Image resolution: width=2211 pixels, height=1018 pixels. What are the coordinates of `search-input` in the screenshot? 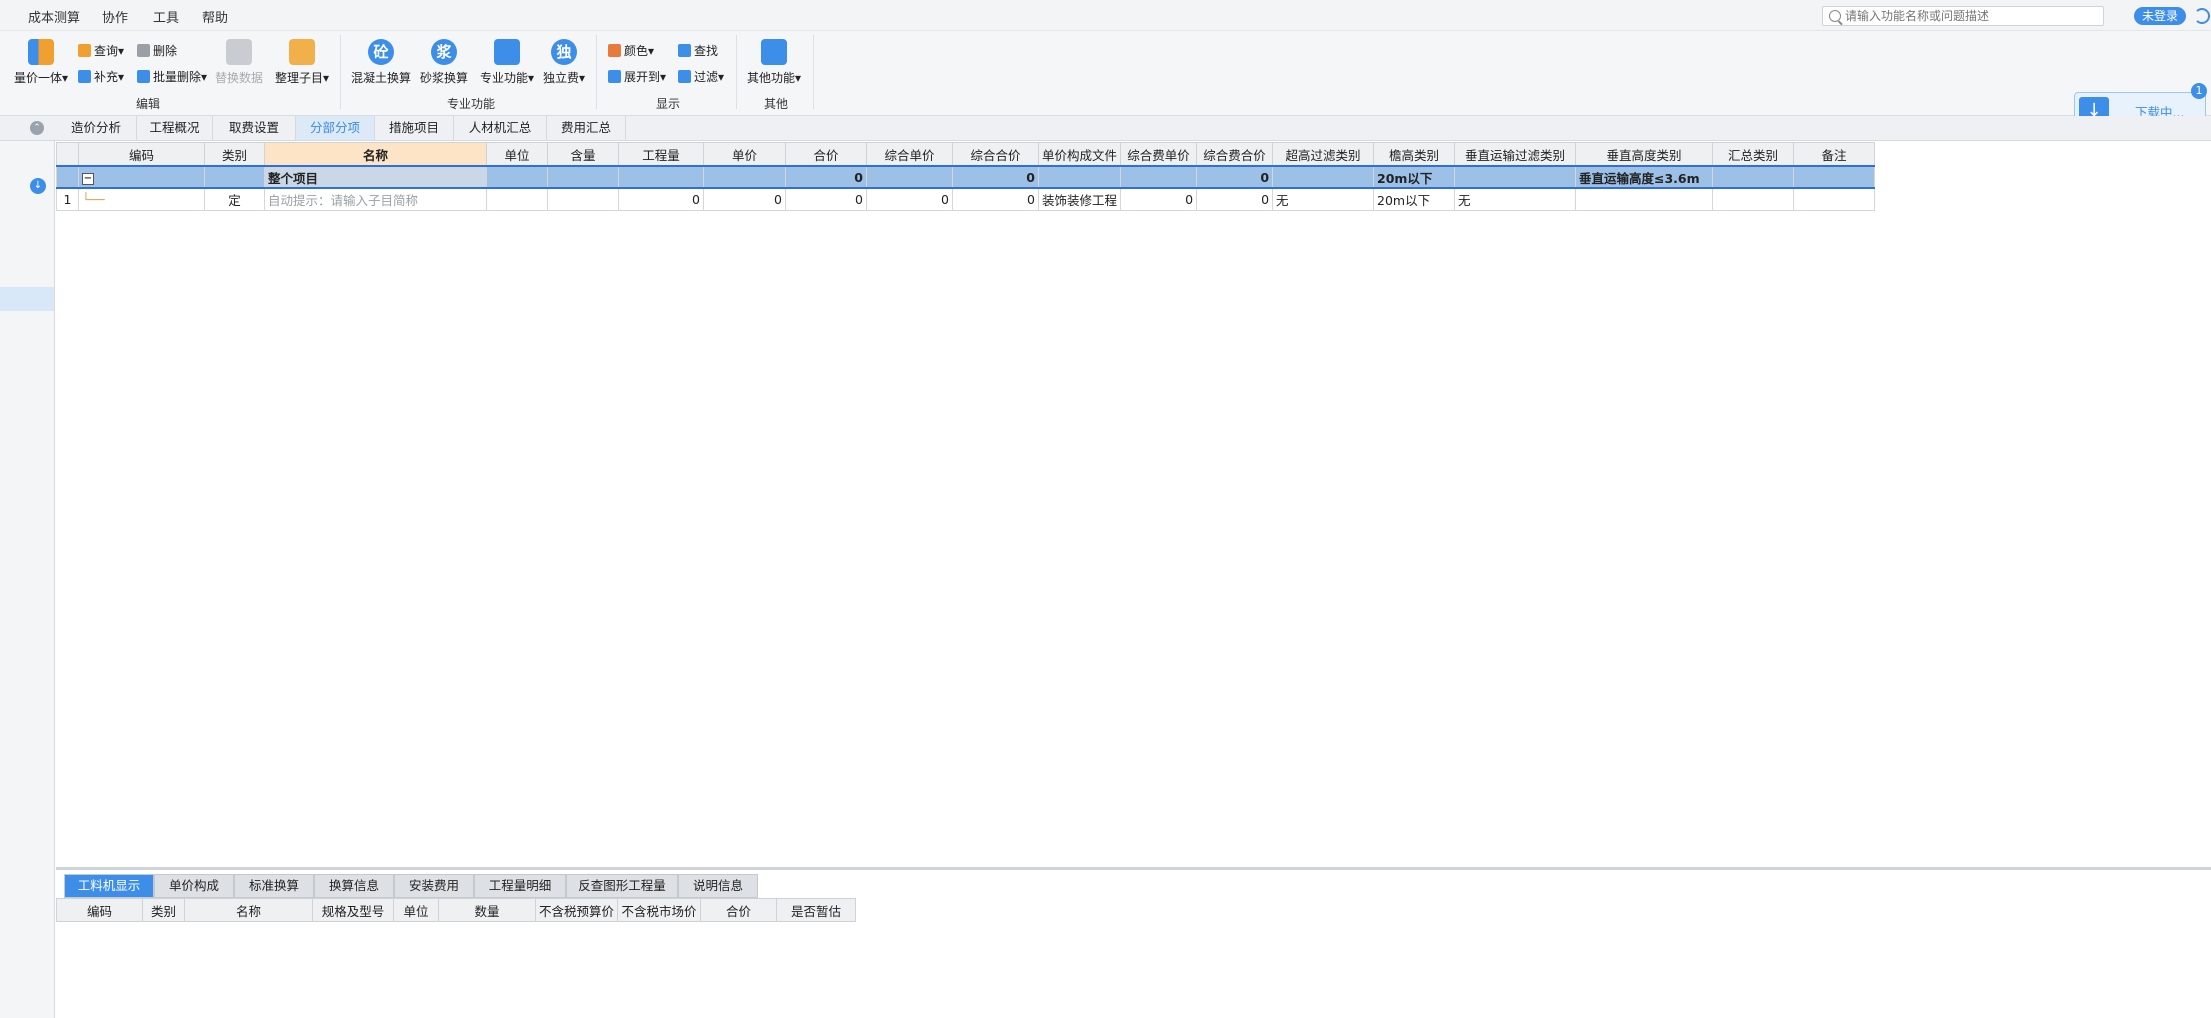 It's located at (1970, 16).